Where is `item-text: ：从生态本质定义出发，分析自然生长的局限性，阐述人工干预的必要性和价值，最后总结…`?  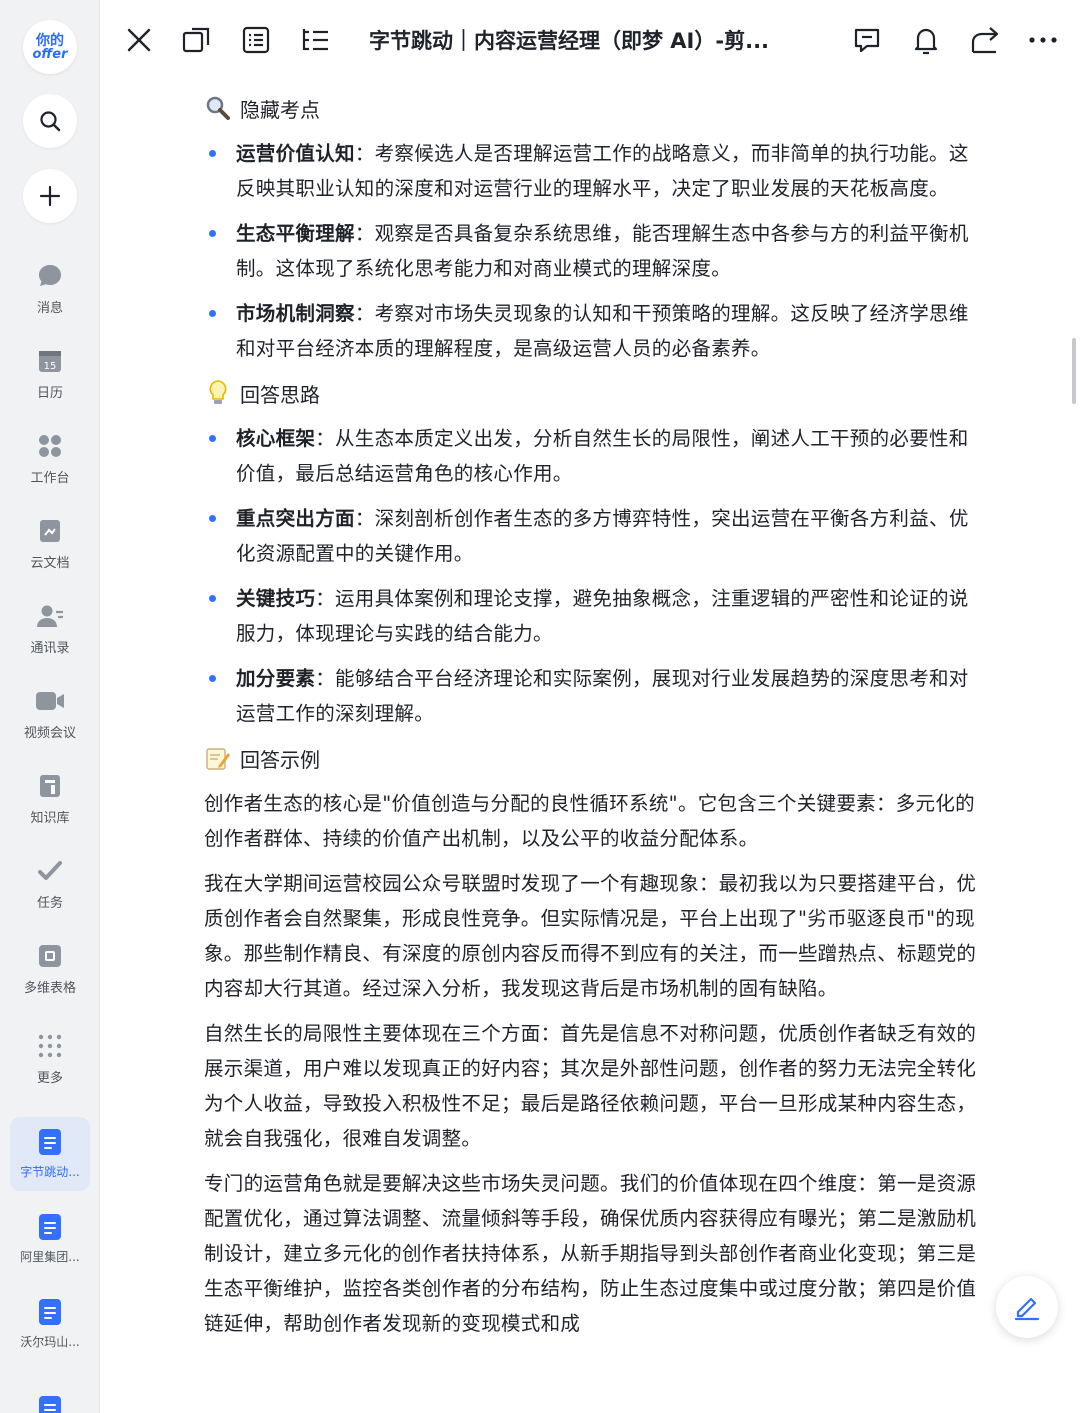 item-text: ：从生态本质定义出发，分析自然生长的局限性，阐述人工干预的必要性和价值，最后总结… is located at coordinates (602, 456).